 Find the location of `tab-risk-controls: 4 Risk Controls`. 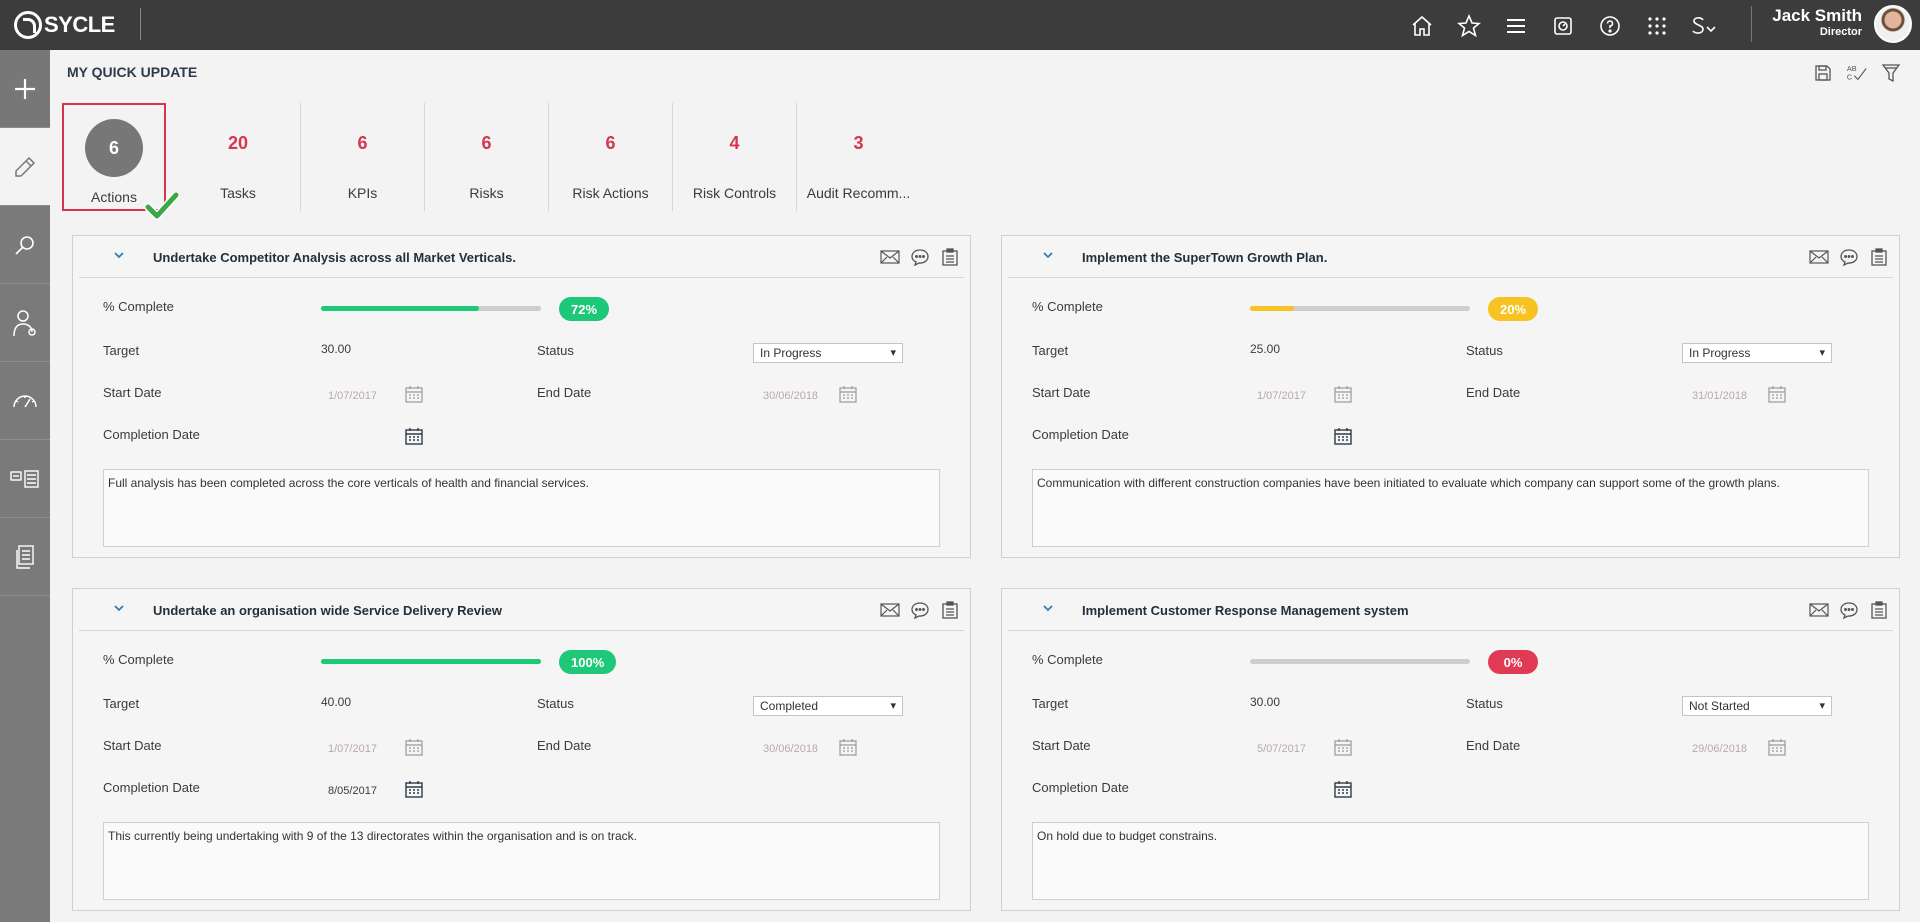

tab-risk-controls: 4 Risk Controls is located at coordinates (734, 157).